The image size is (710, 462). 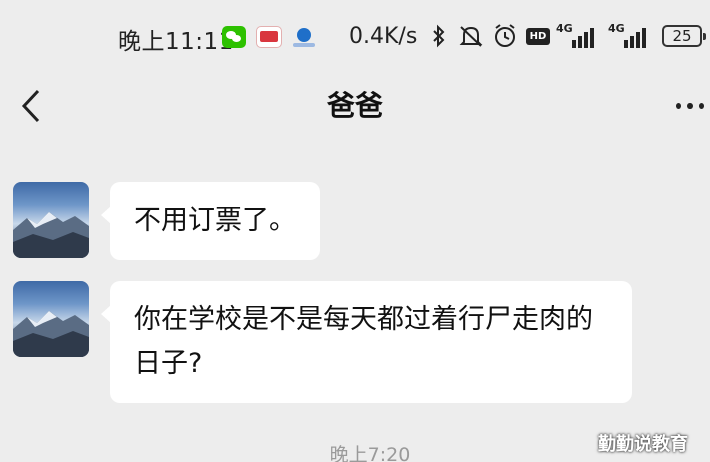 I want to click on wechat-icon, so click(x=234, y=37).